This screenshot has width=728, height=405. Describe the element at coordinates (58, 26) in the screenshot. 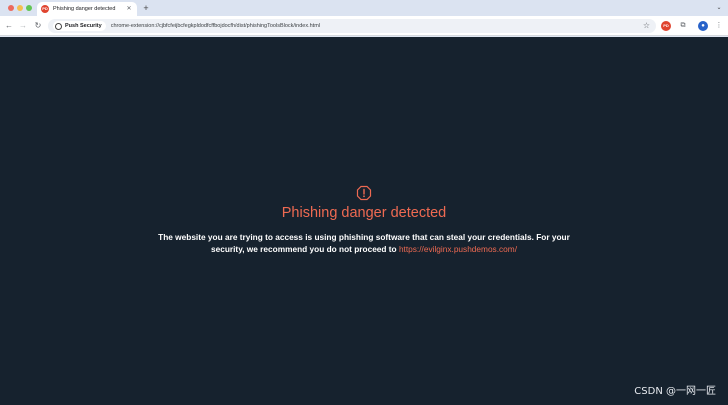

I see `extension-icon` at that location.